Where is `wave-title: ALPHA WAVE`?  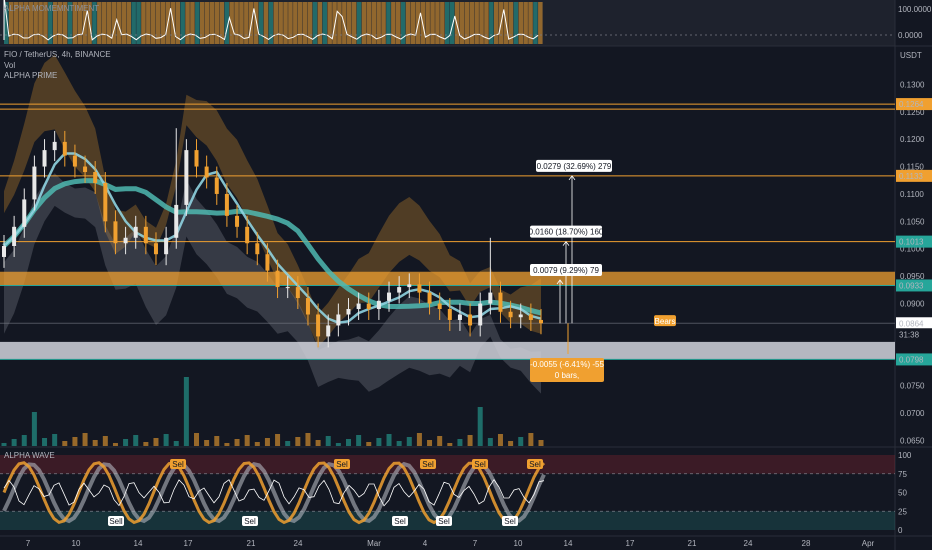 wave-title: ALPHA WAVE is located at coordinates (29, 456).